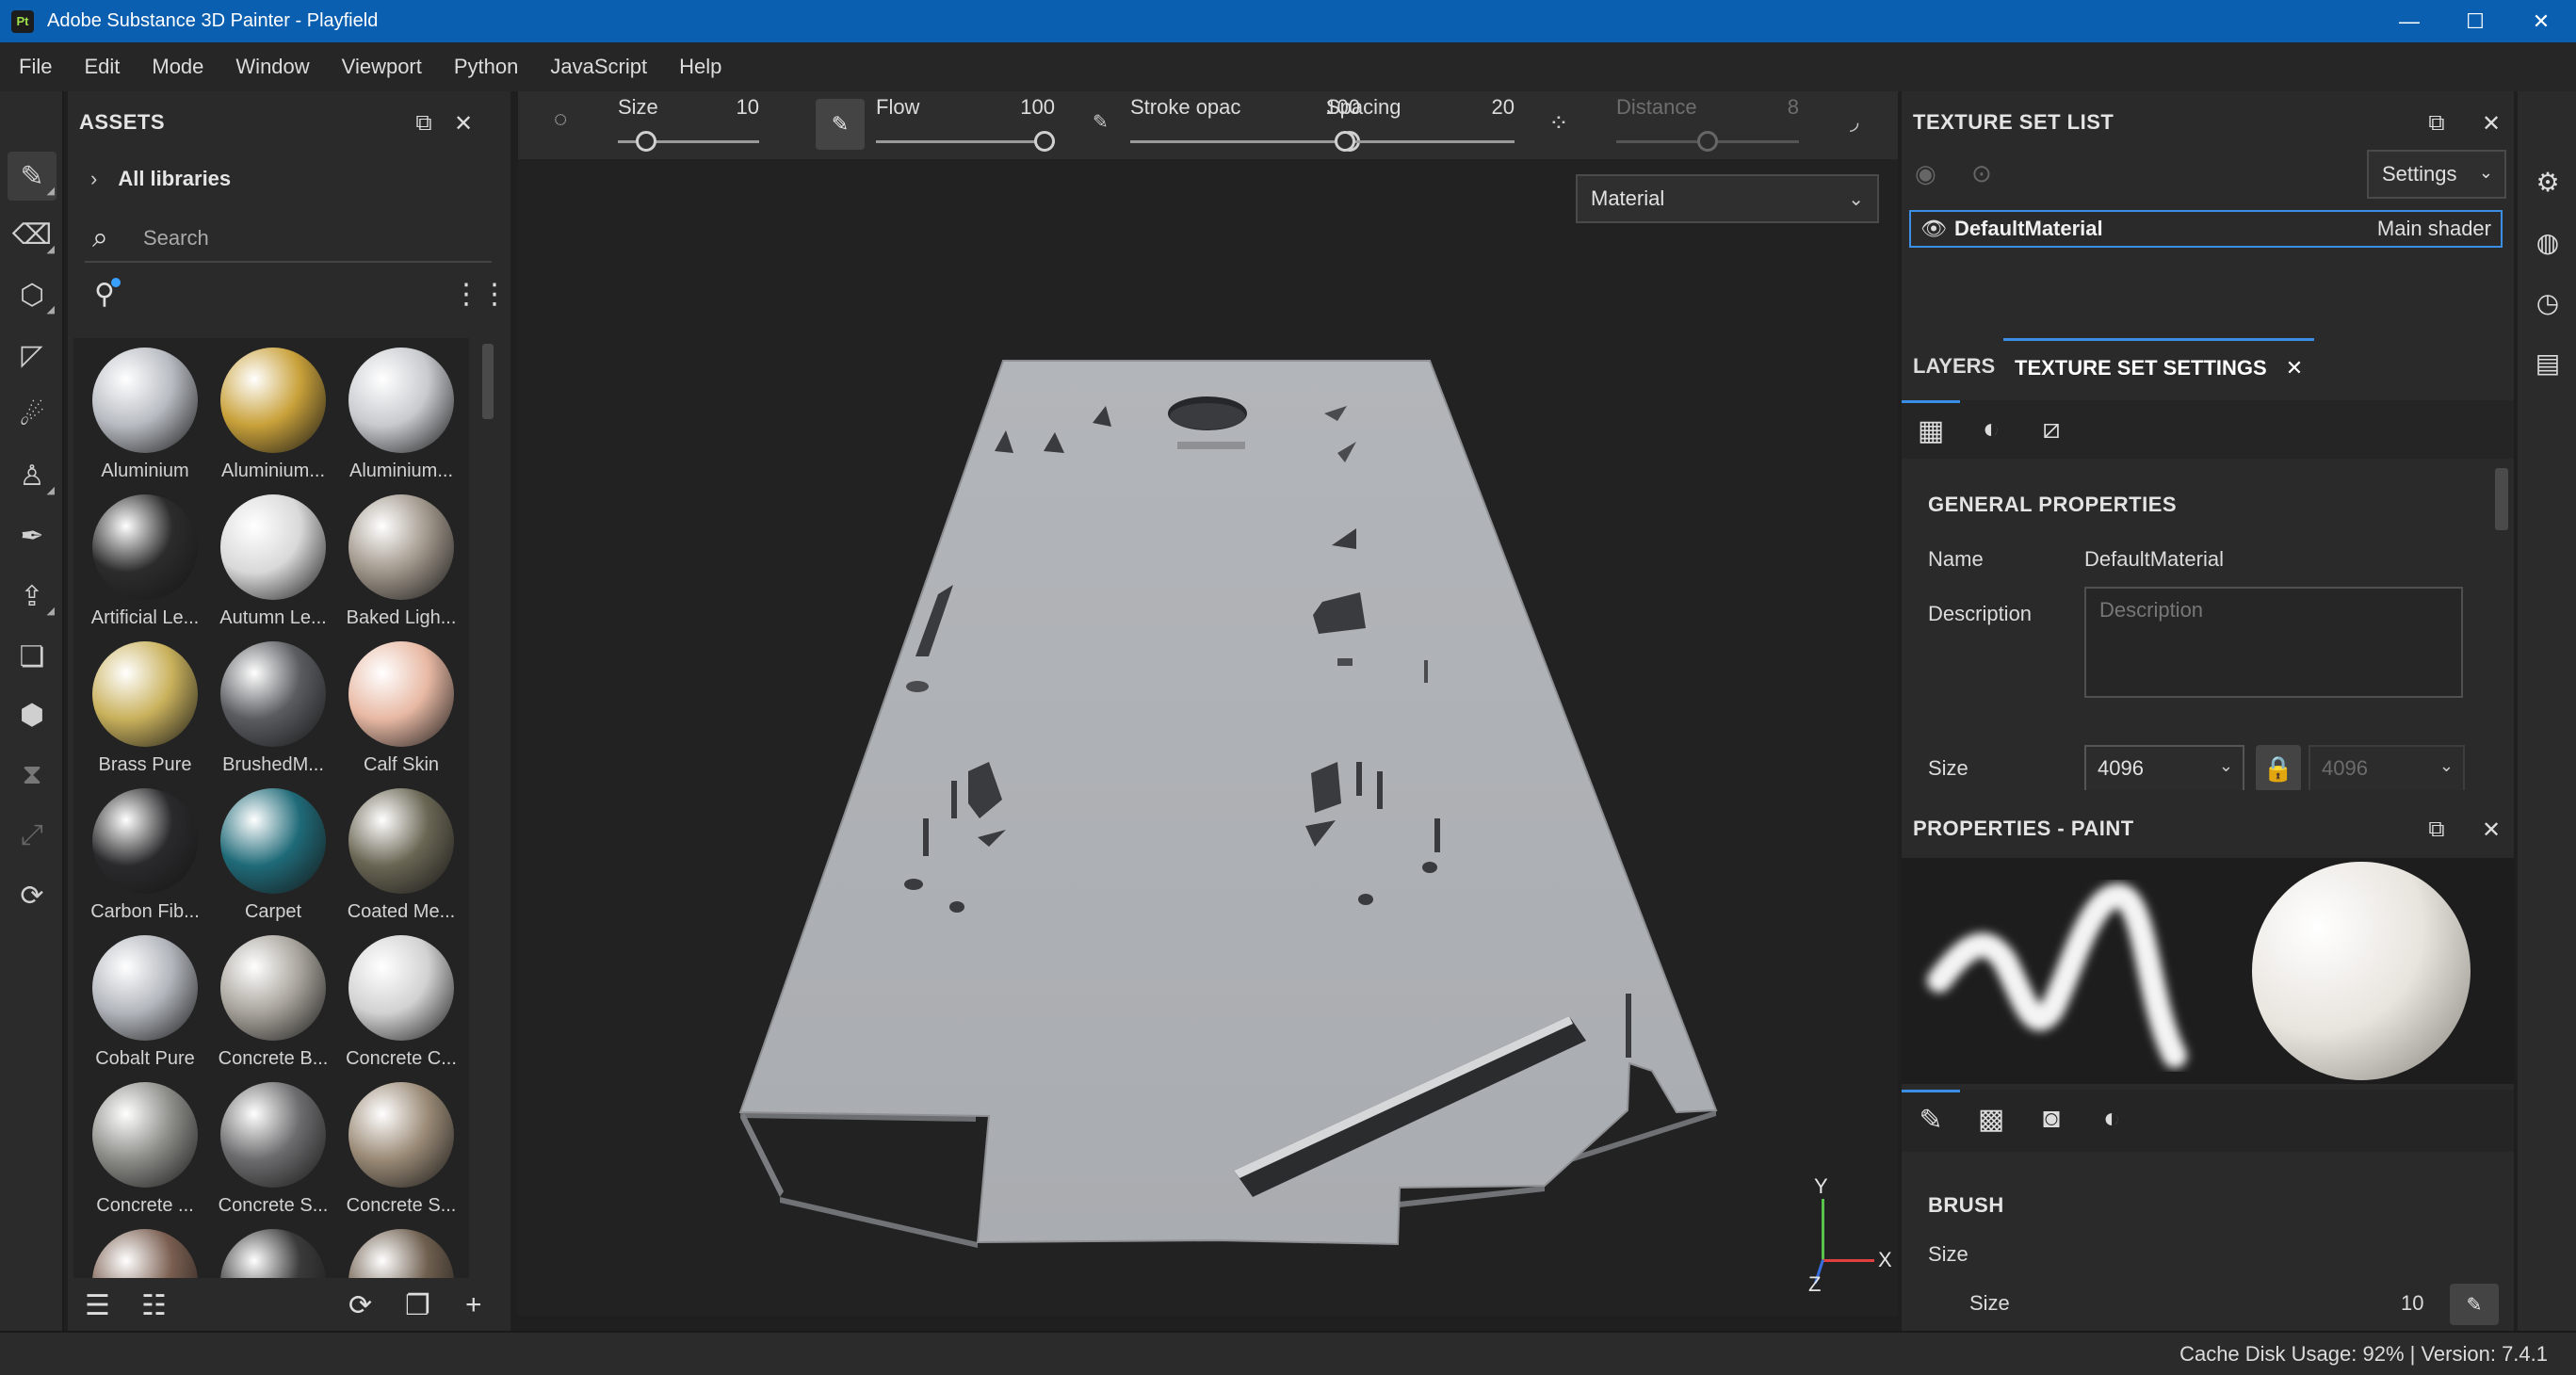 This screenshot has height=1375, width=2576. What do you see at coordinates (1344, 141) in the screenshot?
I see `spacing-knob` at bounding box center [1344, 141].